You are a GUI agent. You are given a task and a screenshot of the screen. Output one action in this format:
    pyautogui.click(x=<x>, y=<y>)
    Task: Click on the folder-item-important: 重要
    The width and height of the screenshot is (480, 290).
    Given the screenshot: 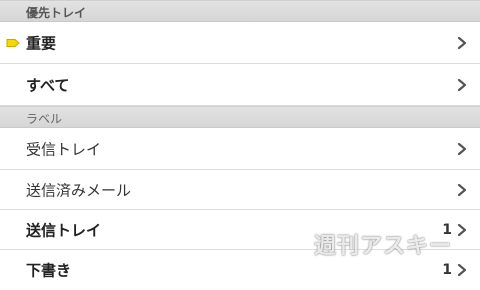 What is the action you would take?
    pyautogui.click(x=240, y=43)
    